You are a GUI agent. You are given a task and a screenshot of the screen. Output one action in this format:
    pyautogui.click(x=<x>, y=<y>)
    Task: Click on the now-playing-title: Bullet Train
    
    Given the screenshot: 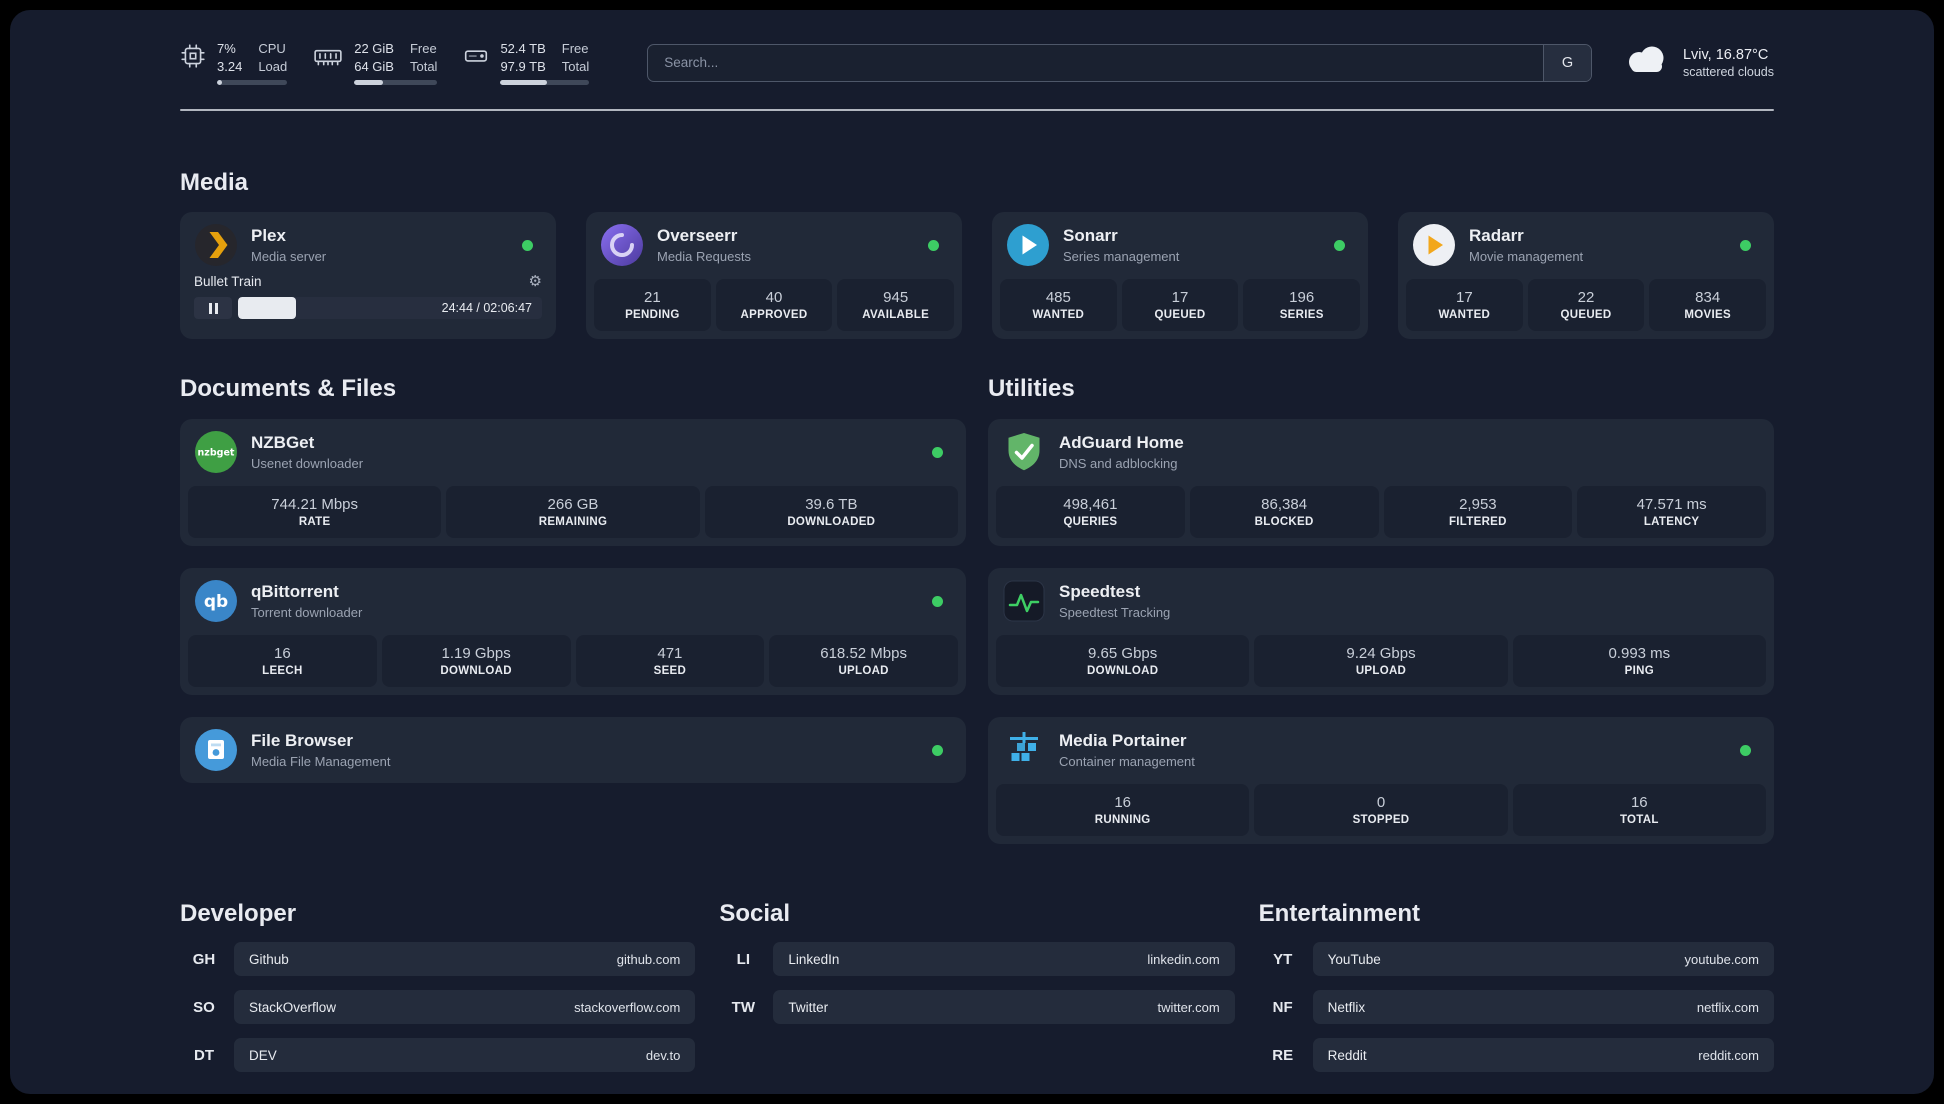 What is the action you would take?
    pyautogui.click(x=228, y=282)
    